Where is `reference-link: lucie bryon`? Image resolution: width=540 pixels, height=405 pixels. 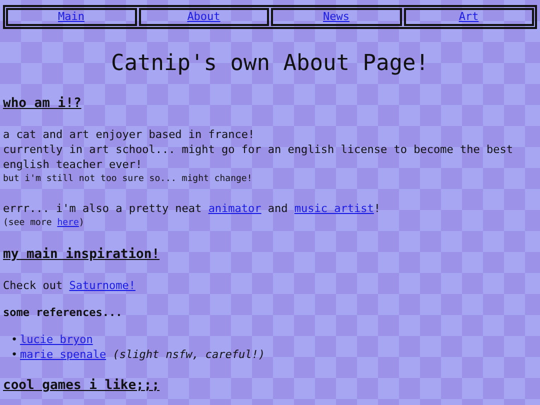 reference-link: lucie bryon is located at coordinates (56, 339).